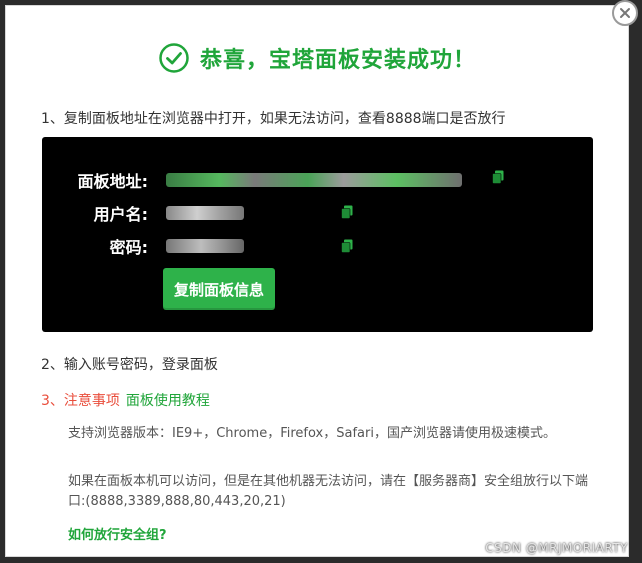  Describe the element at coordinates (168, 401) in the screenshot. I see `panel-tutorial-link: 面板使用教程` at that location.